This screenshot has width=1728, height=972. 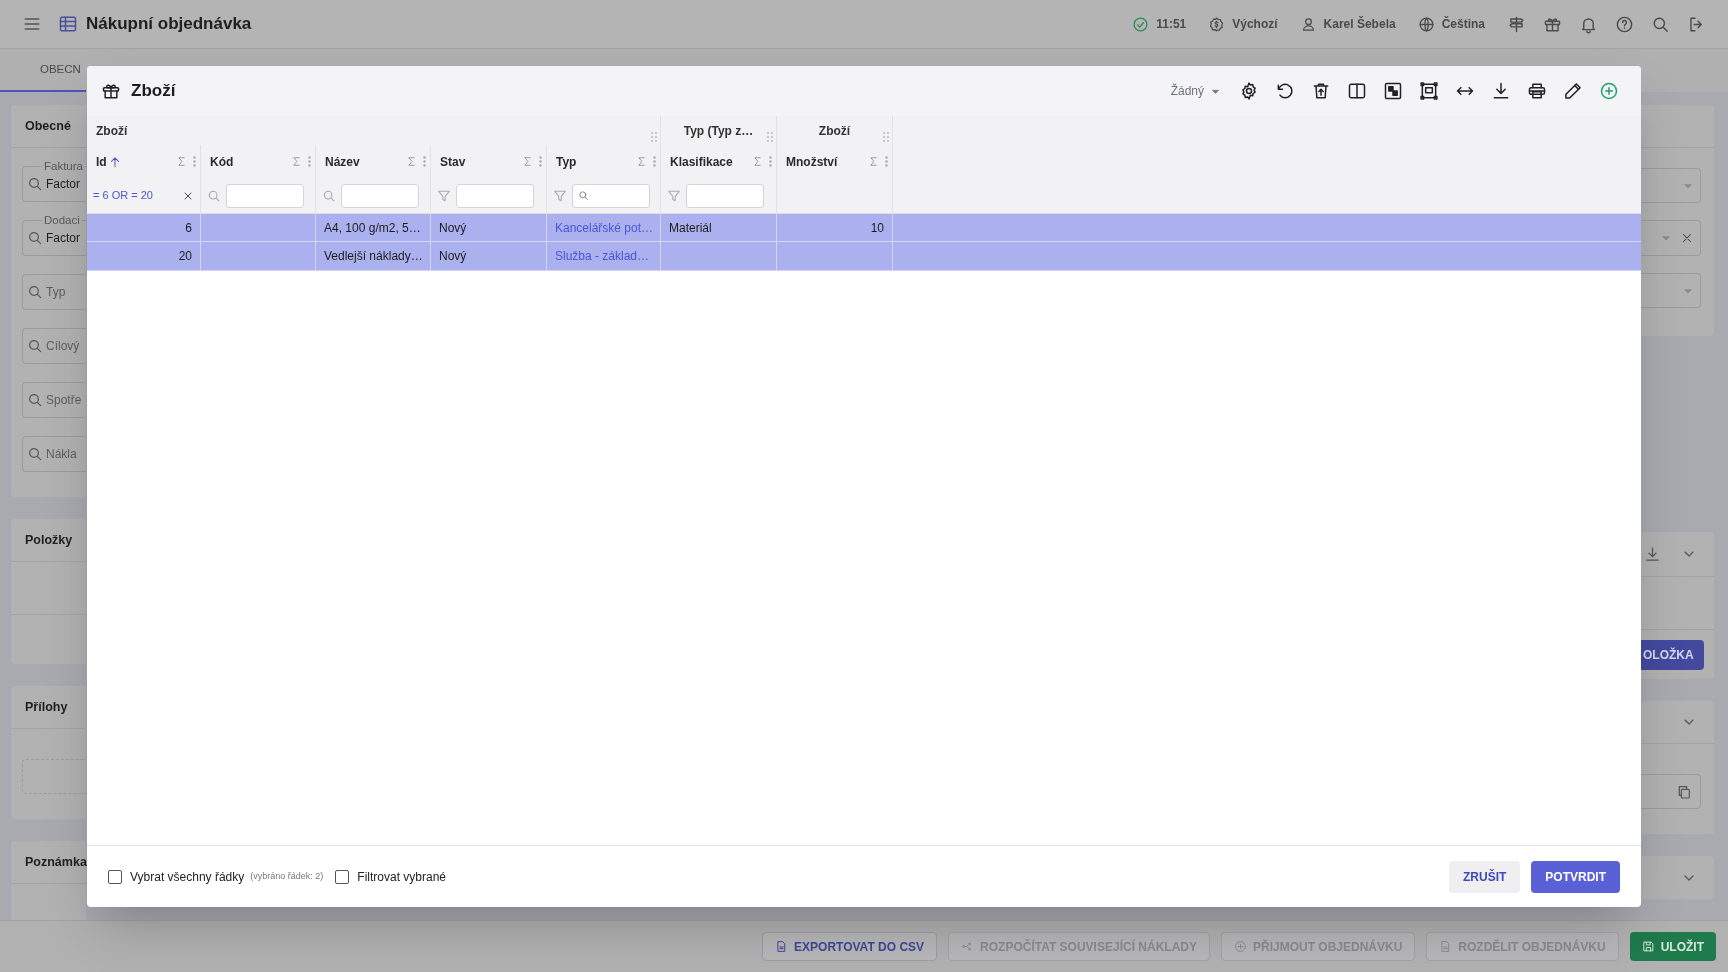 I want to click on card-title: Položky, so click(x=49, y=540).